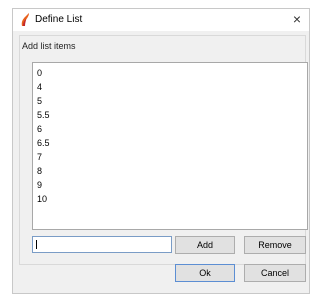 The height and width of the screenshot is (303, 320). I want to click on list-item: 6.5, so click(43, 143).